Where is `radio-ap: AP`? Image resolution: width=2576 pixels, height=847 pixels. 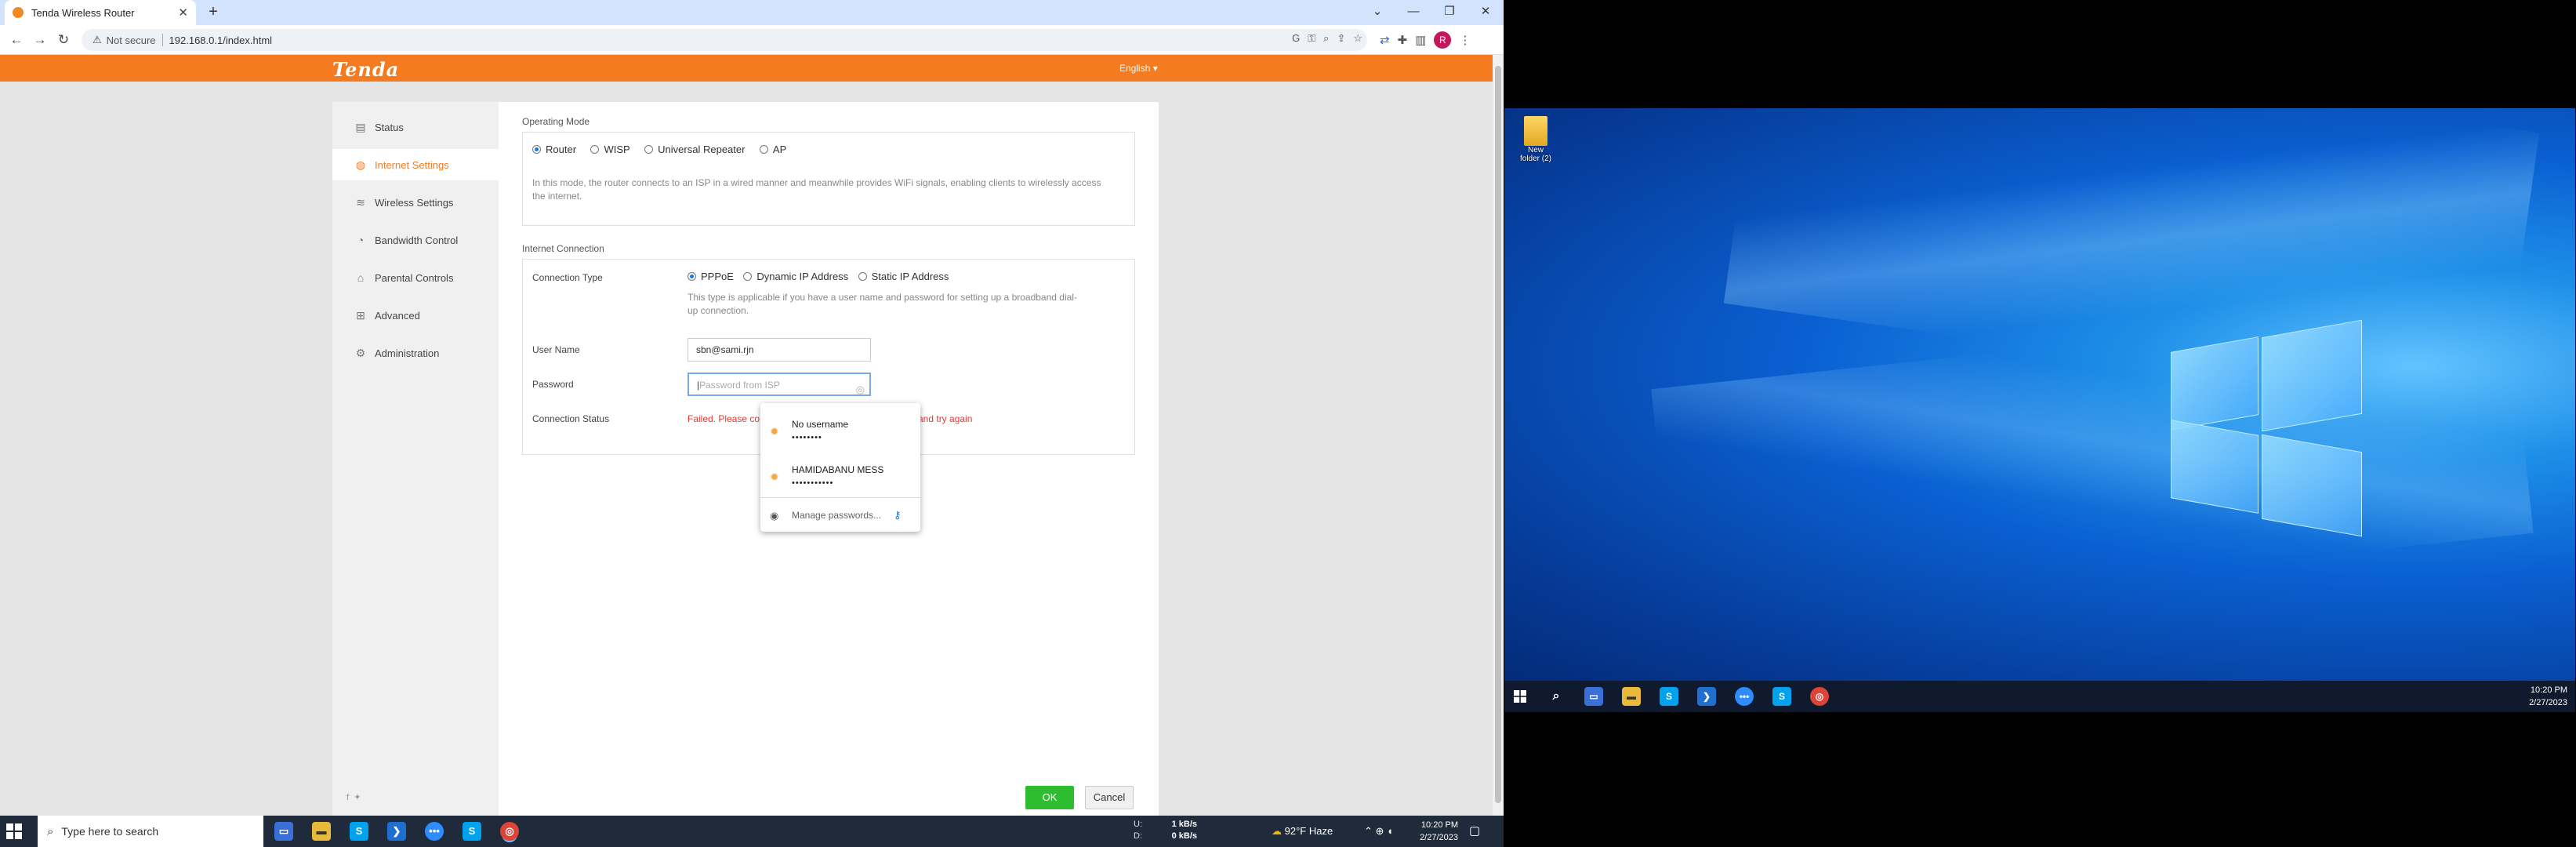
radio-ap: AP is located at coordinates (773, 149).